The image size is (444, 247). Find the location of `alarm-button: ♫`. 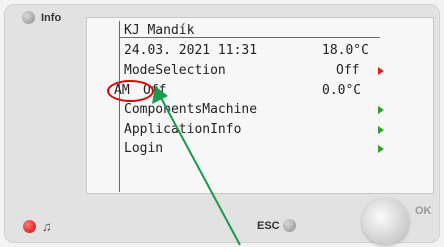

alarm-button: ♫ is located at coordinates (37, 226).